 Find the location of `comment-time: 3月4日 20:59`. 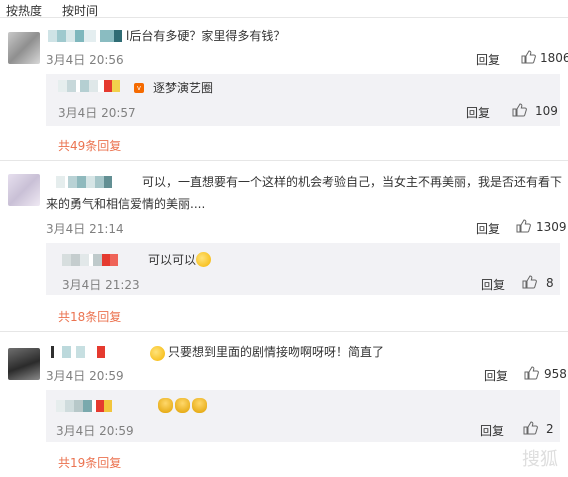

comment-time: 3月4日 20:59 is located at coordinates (85, 376).